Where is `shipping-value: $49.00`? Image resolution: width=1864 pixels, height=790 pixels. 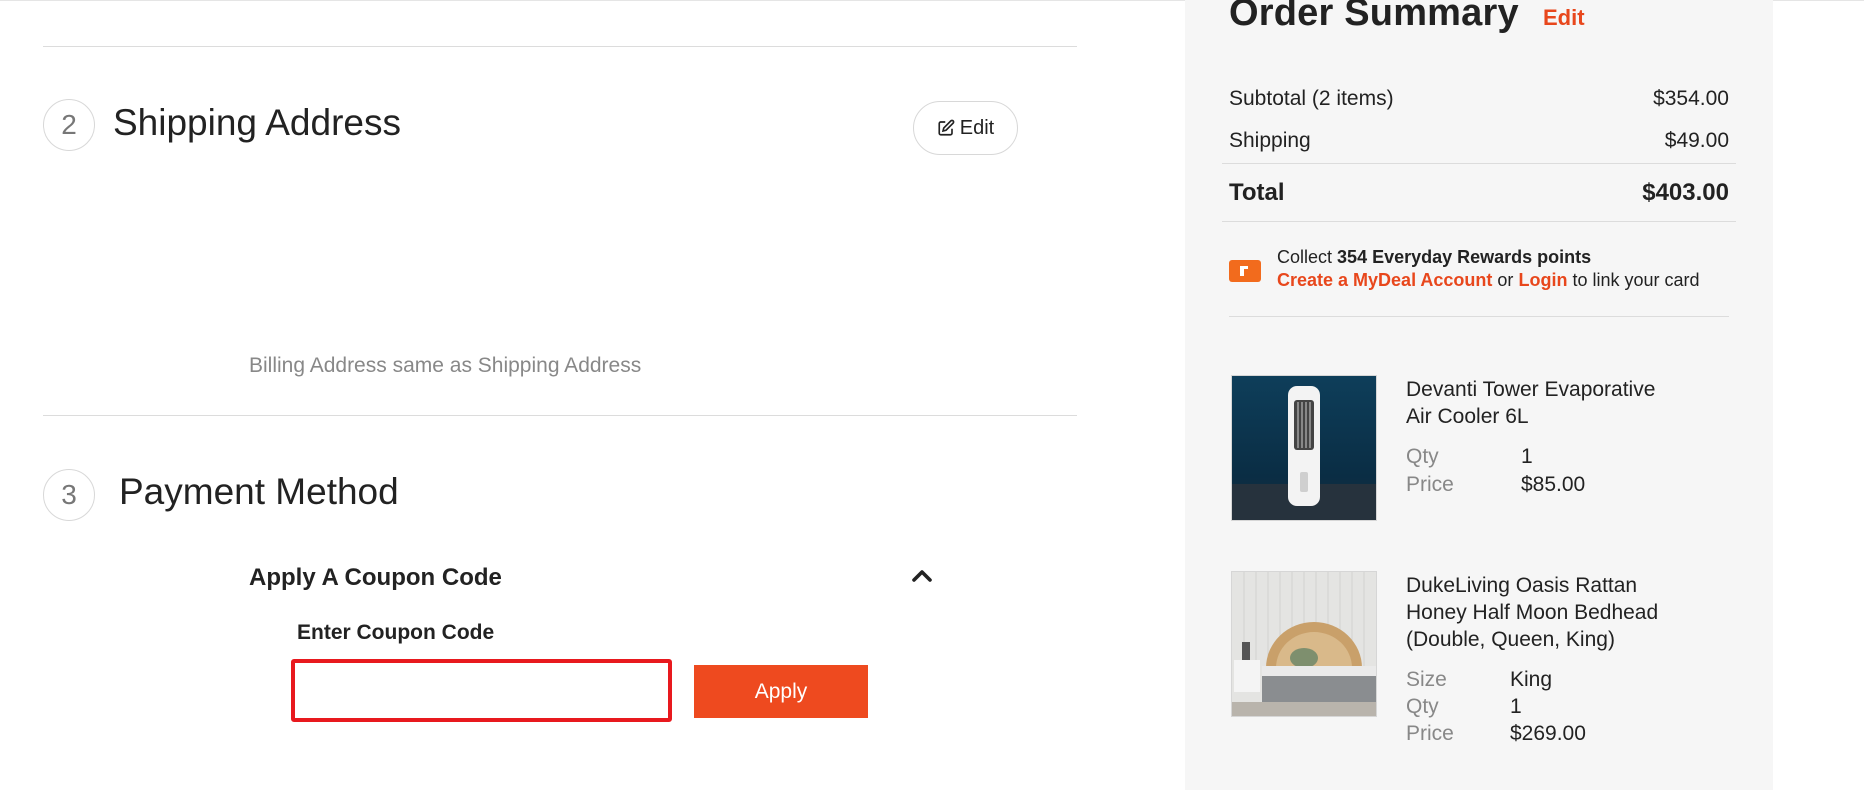 shipping-value: $49.00 is located at coordinates (1696, 140).